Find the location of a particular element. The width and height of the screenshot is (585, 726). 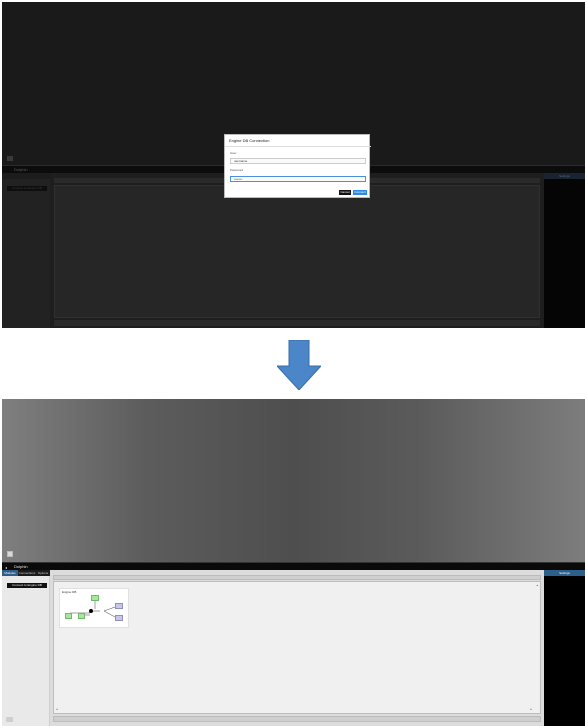

cancel-button: Cancel is located at coordinates (345, 192).